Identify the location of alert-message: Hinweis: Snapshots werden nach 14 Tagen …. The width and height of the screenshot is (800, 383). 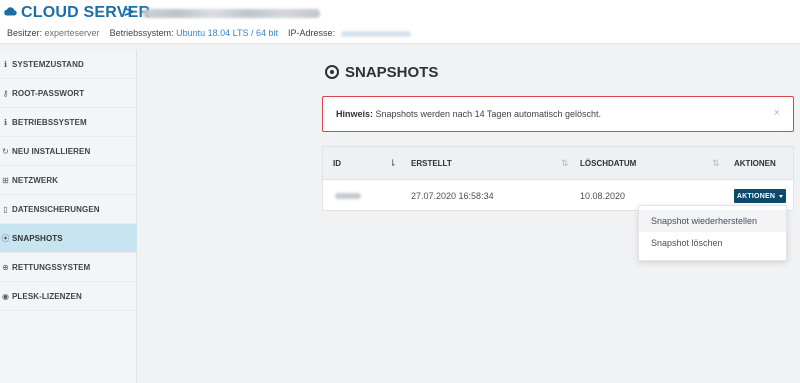
(468, 114).